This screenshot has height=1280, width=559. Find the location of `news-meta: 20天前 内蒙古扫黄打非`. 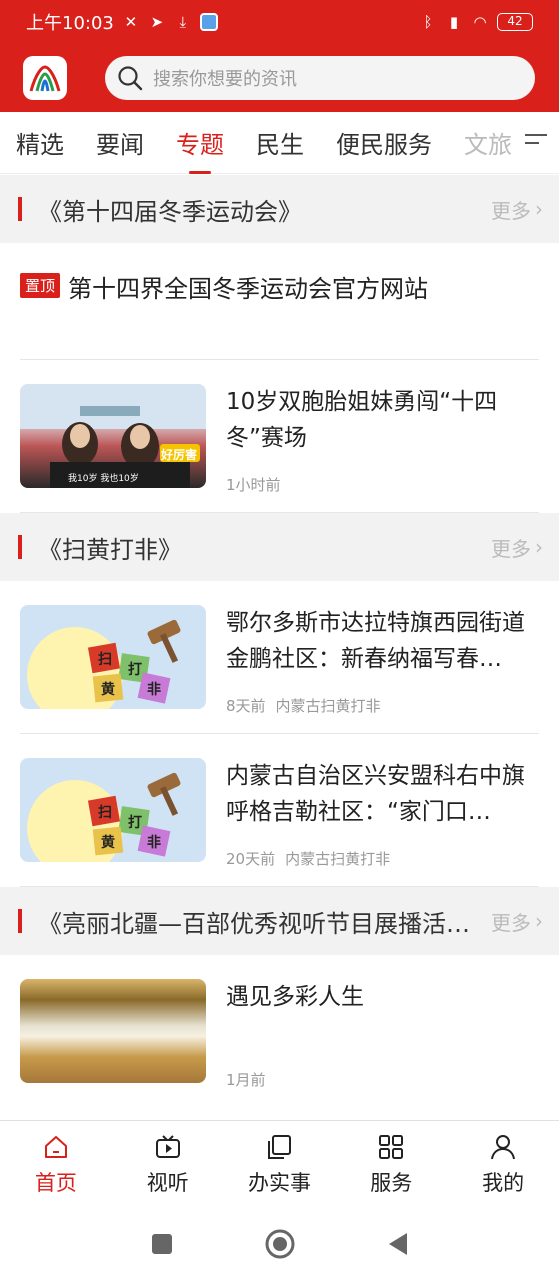

news-meta: 20天前 内蒙古扫黄打非 is located at coordinates (382, 858).